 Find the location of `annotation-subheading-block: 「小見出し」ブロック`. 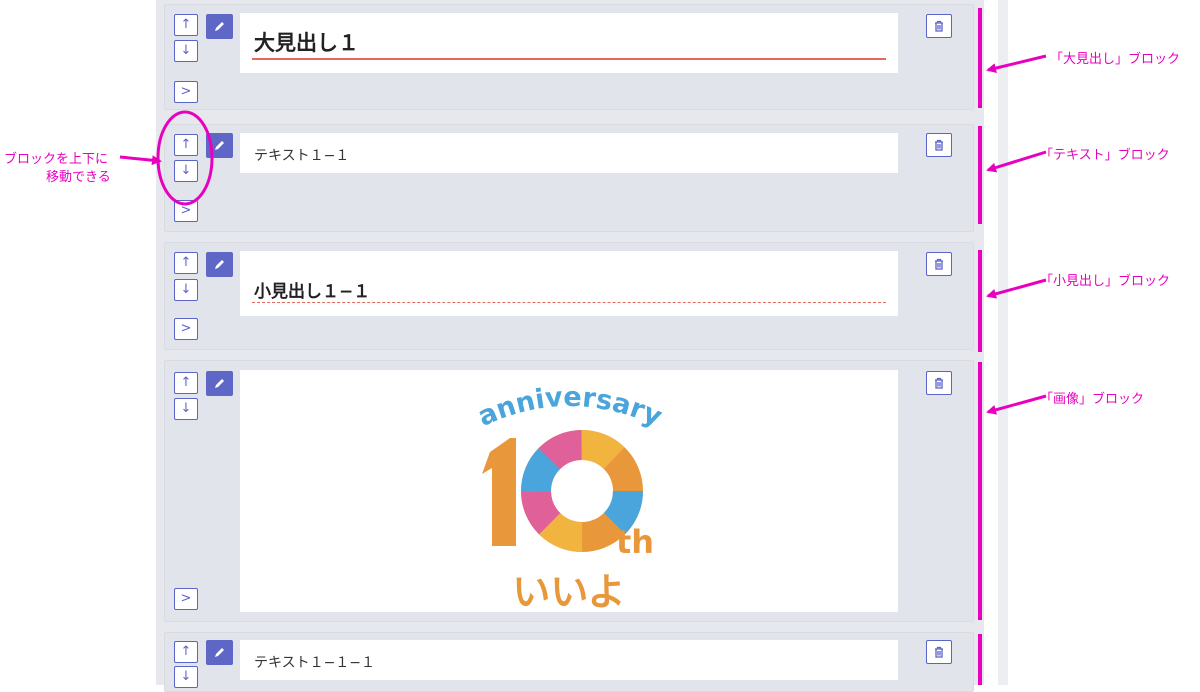

annotation-subheading-block: 「小見出し」ブロック is located at coordinates (1105, 281).